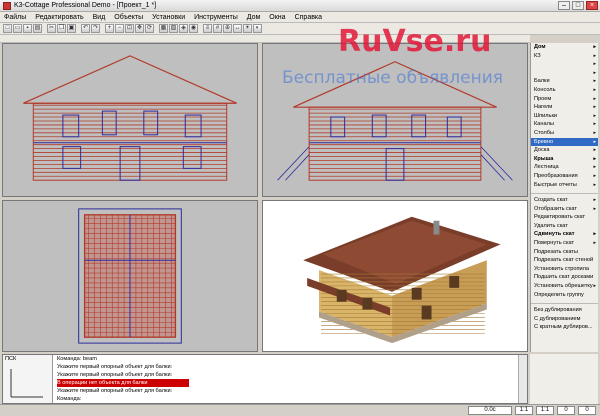  What do you see at coordinates (560, 217) in the screenshot?
I see `roof-item-label: Редактировать скат` at bounding box center [560, 217].